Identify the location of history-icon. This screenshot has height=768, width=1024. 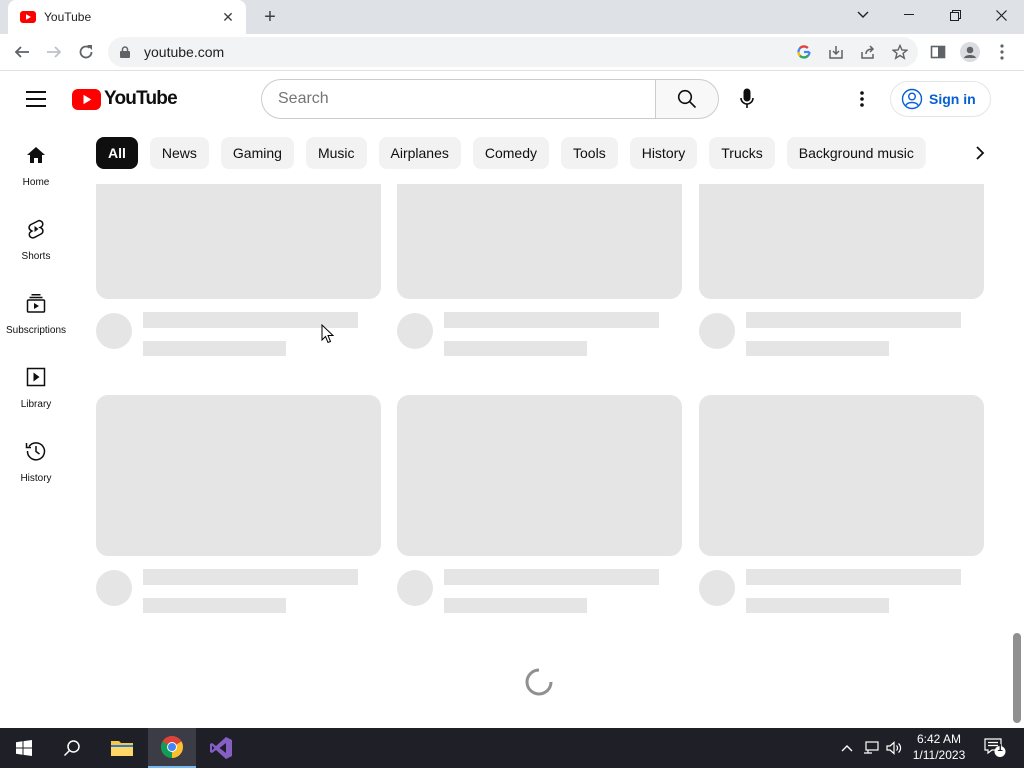
(36, 451).